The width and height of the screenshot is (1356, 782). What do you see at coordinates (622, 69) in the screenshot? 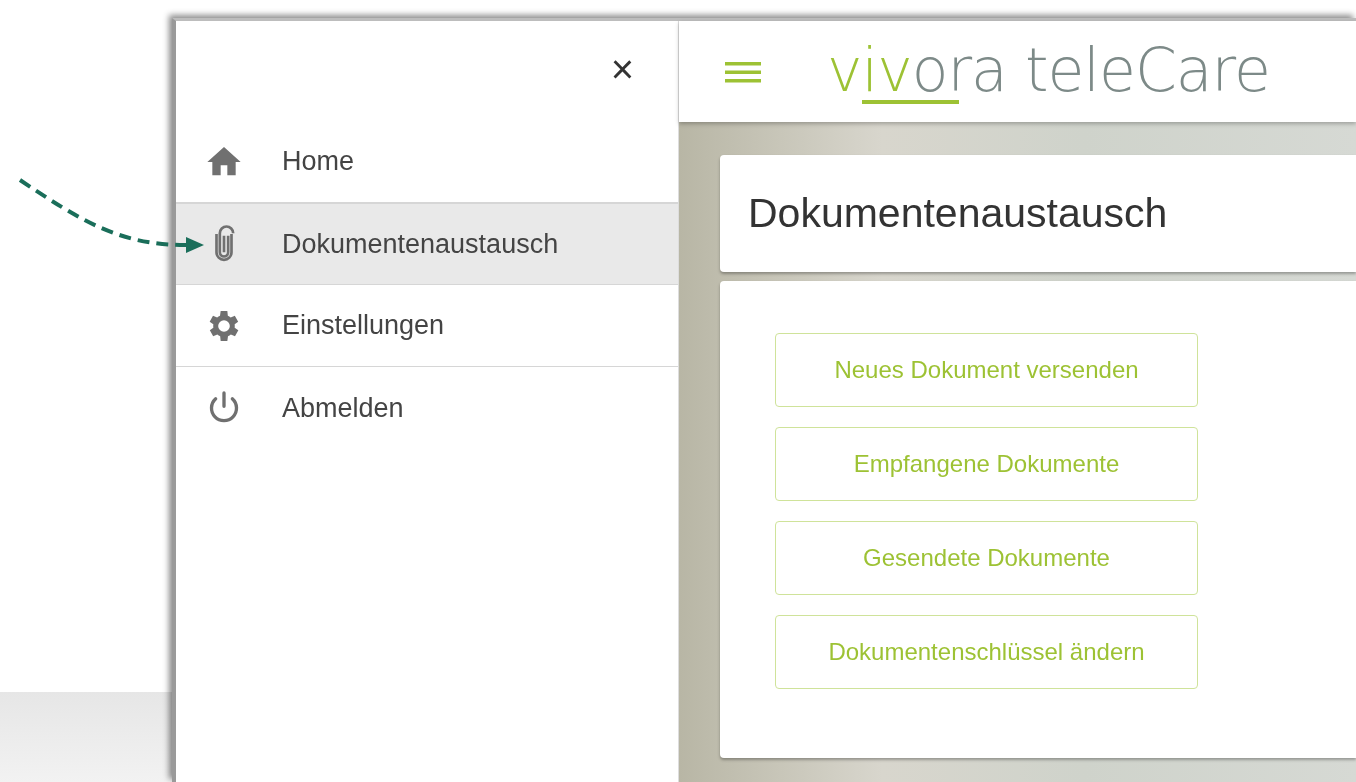
I see `close-button: ×` at bounding box center [622, 69].